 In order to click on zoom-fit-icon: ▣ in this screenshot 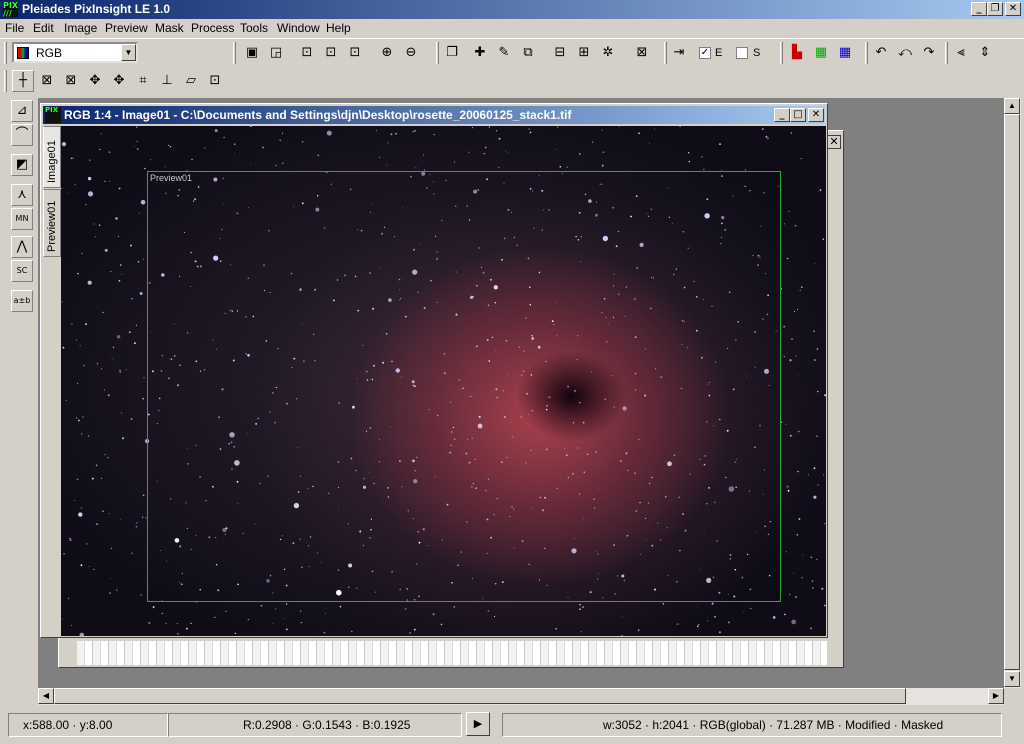, I will do `click(252, 53)`.